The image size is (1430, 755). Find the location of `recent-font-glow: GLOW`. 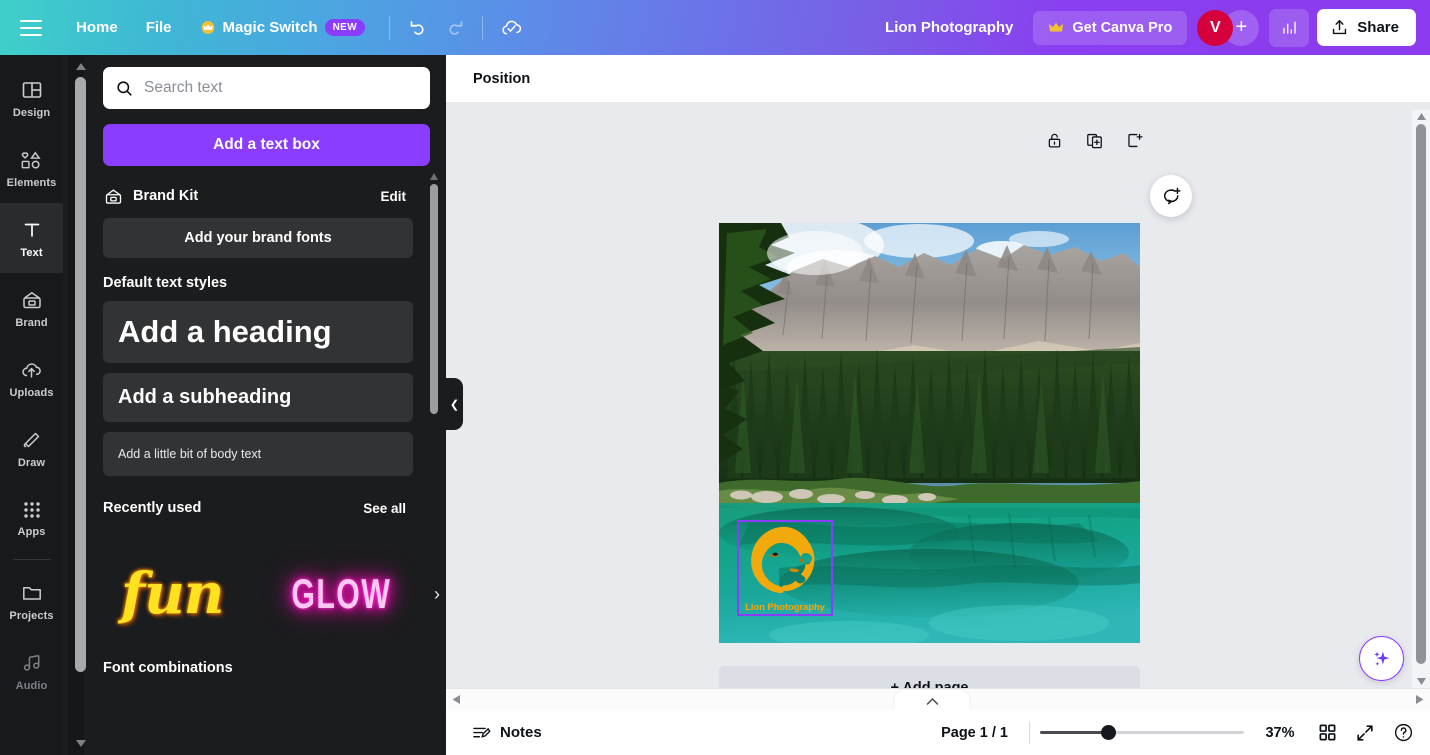

recent-font-glow: GLOW is located at coordinates (341, 594).